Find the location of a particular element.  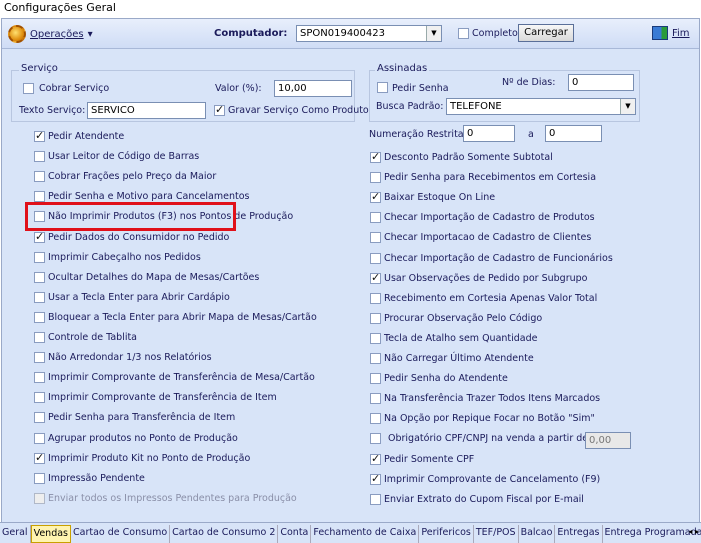

option-label: Usar Leitor de Código de Barras is located at coordinates (124, 157).